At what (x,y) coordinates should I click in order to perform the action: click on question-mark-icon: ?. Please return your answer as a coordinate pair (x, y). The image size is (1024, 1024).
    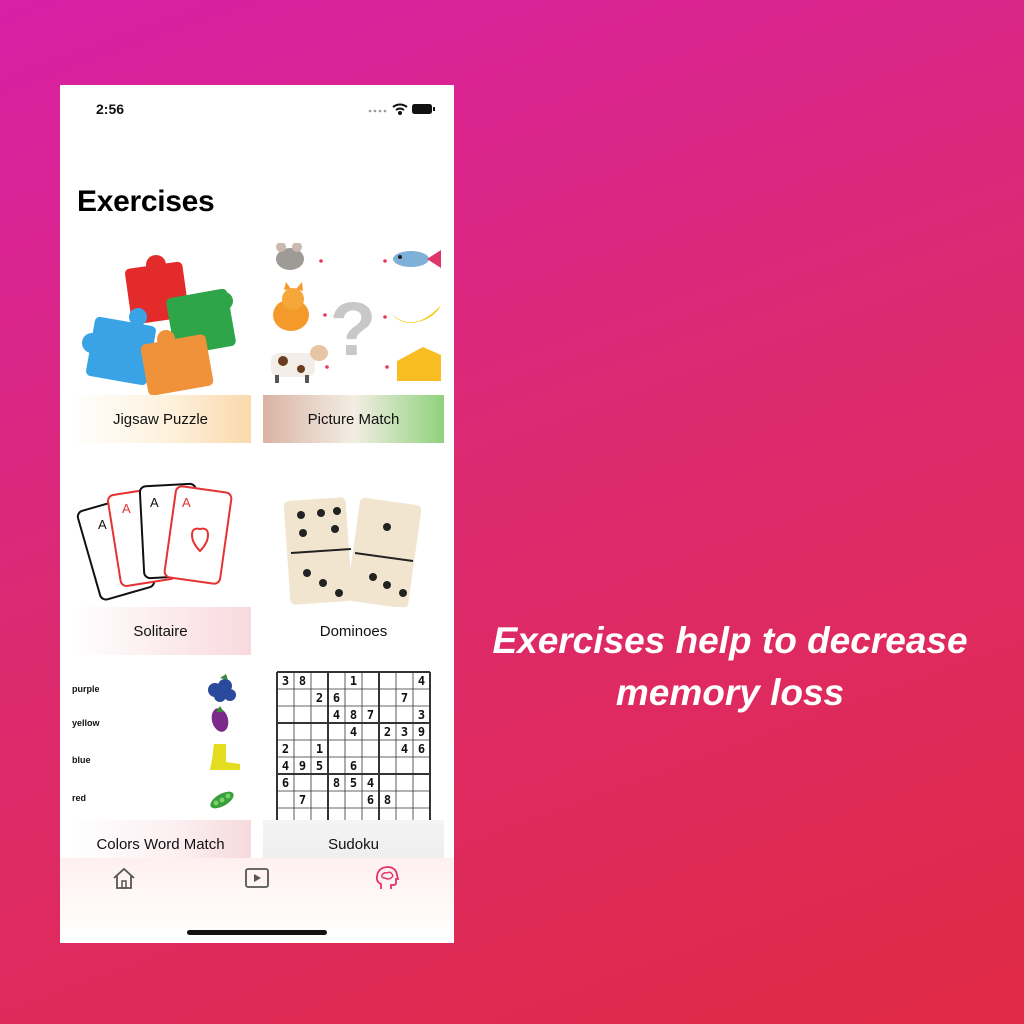
    Looking at the image, I should click on (353, 329).